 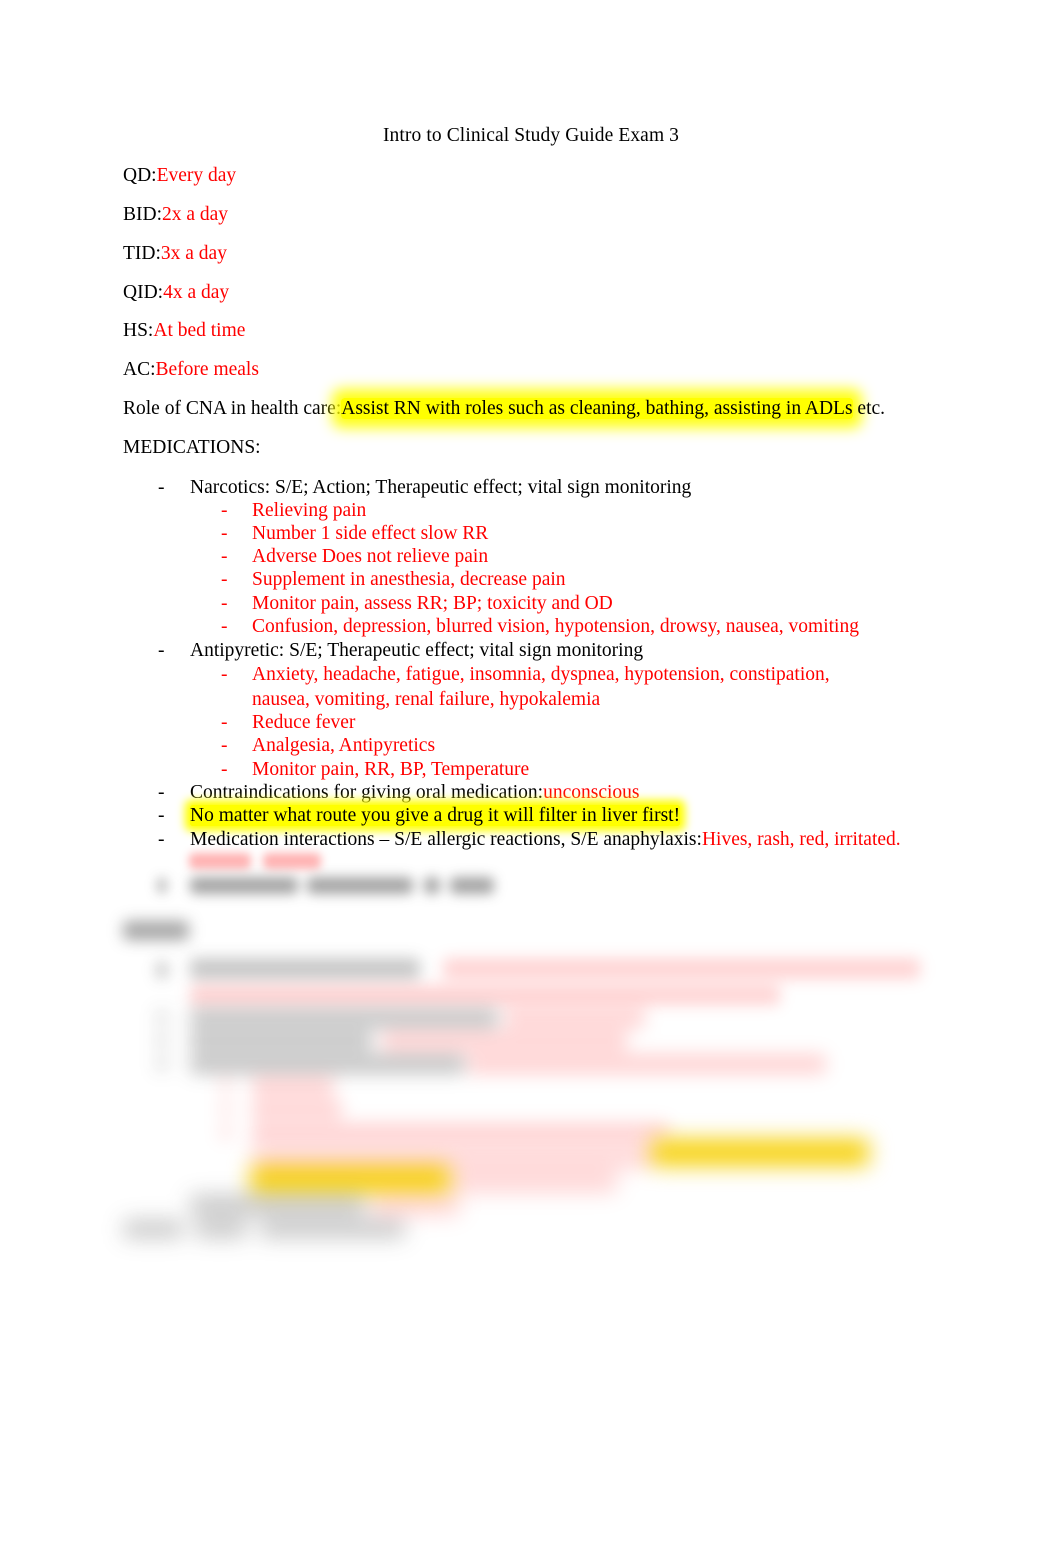 I want to click on abbreviation-row-hs: HS:At bed time, so click(x=184, y=331).